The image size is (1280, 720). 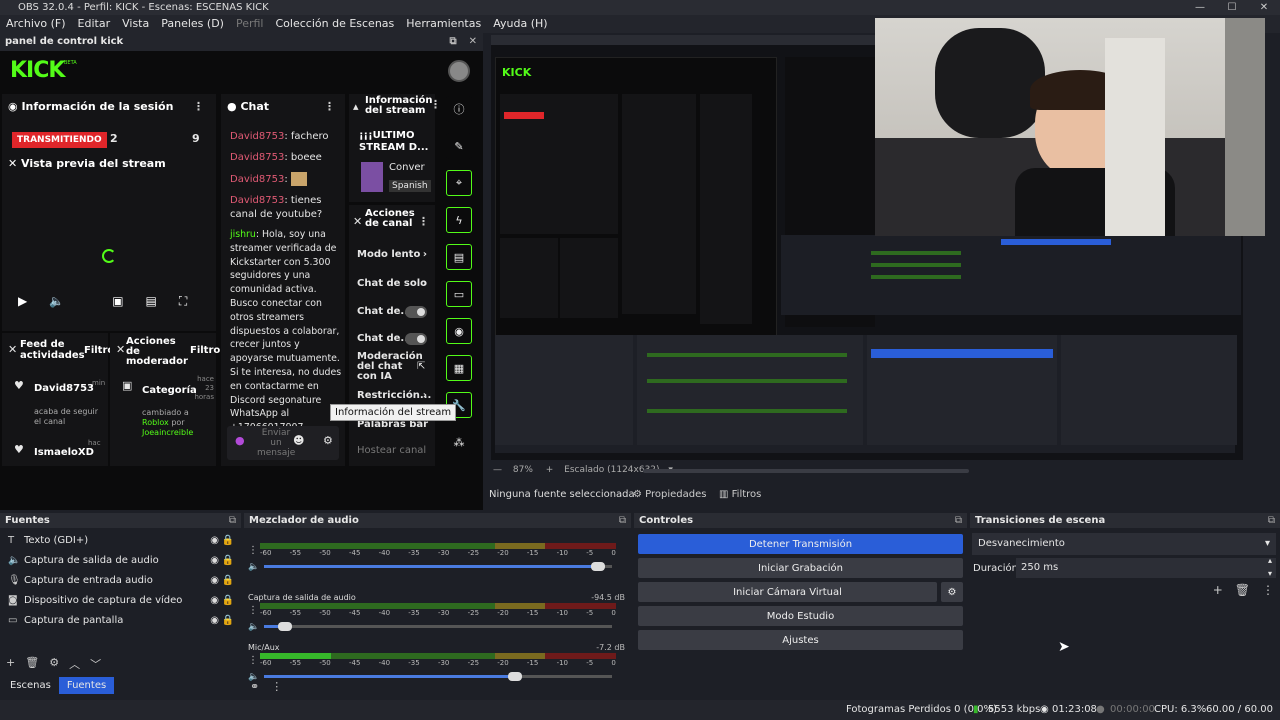 I want to click on notes-icon: ▤, so click(x=459, y=257).